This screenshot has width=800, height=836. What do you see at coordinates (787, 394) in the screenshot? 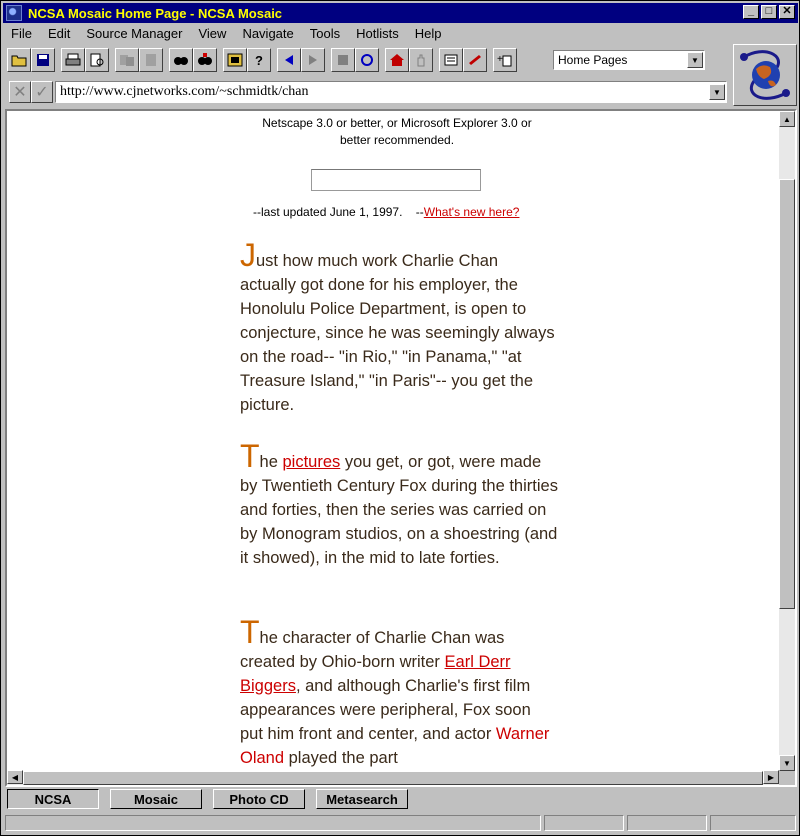
I see `vertical-scroll-thumb` at bounding box center [787, 394].